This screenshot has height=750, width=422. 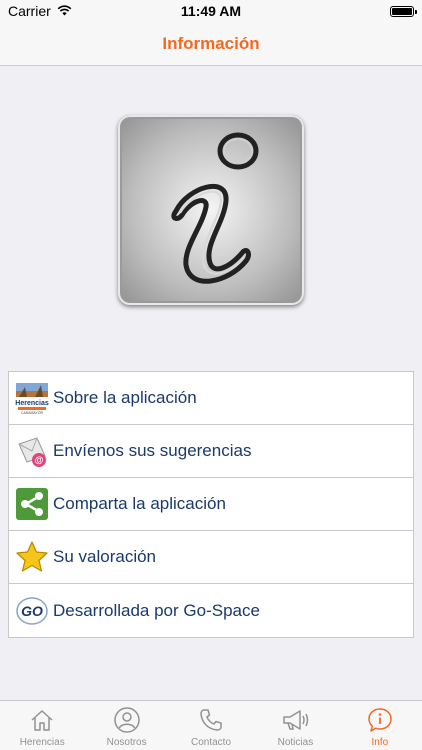 I want to click on megaphone-icon, so click(x=295, y=720).